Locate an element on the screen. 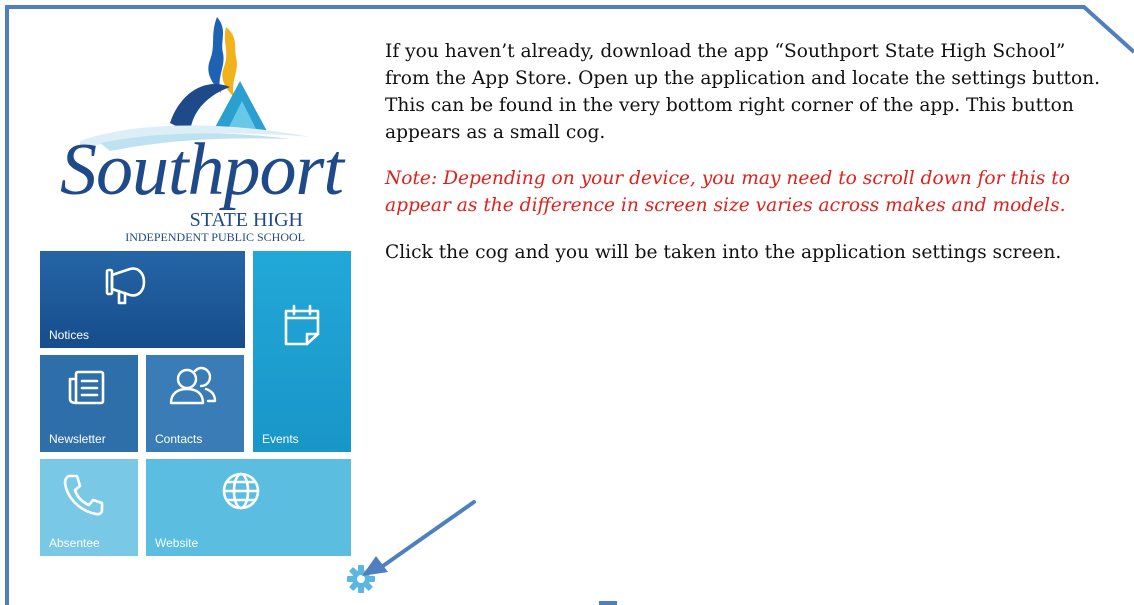 The image size is (1134, 605). logo-wordmark: Southport is located at coordinates (202, 170).